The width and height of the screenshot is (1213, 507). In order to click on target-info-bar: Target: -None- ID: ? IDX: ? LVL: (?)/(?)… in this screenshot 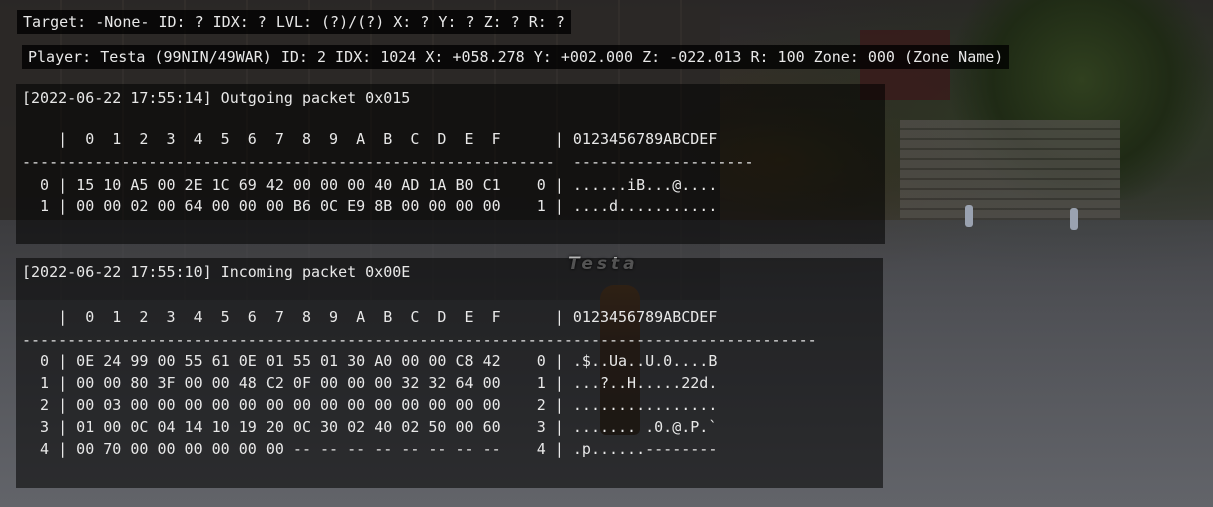, I will do `click(294, 22)`.